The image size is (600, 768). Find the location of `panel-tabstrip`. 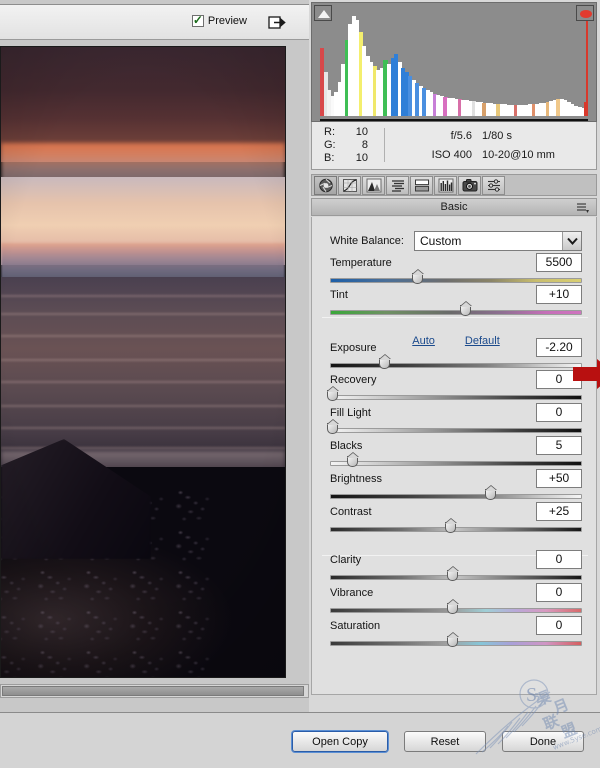

panel-tabstrip is located at coordinates (454, 185).